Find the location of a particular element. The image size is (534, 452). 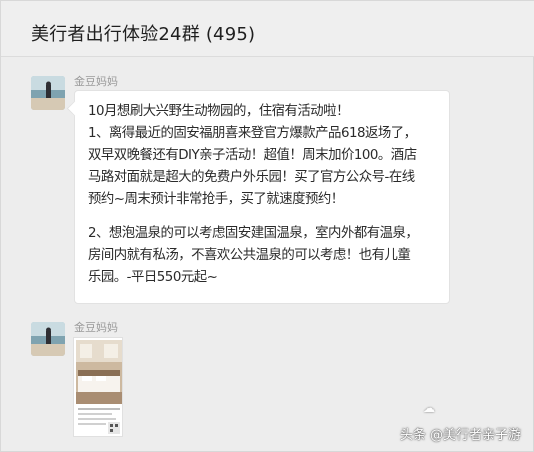

watermark-logo-icon: ☁ is located at coordinates (429, 408).